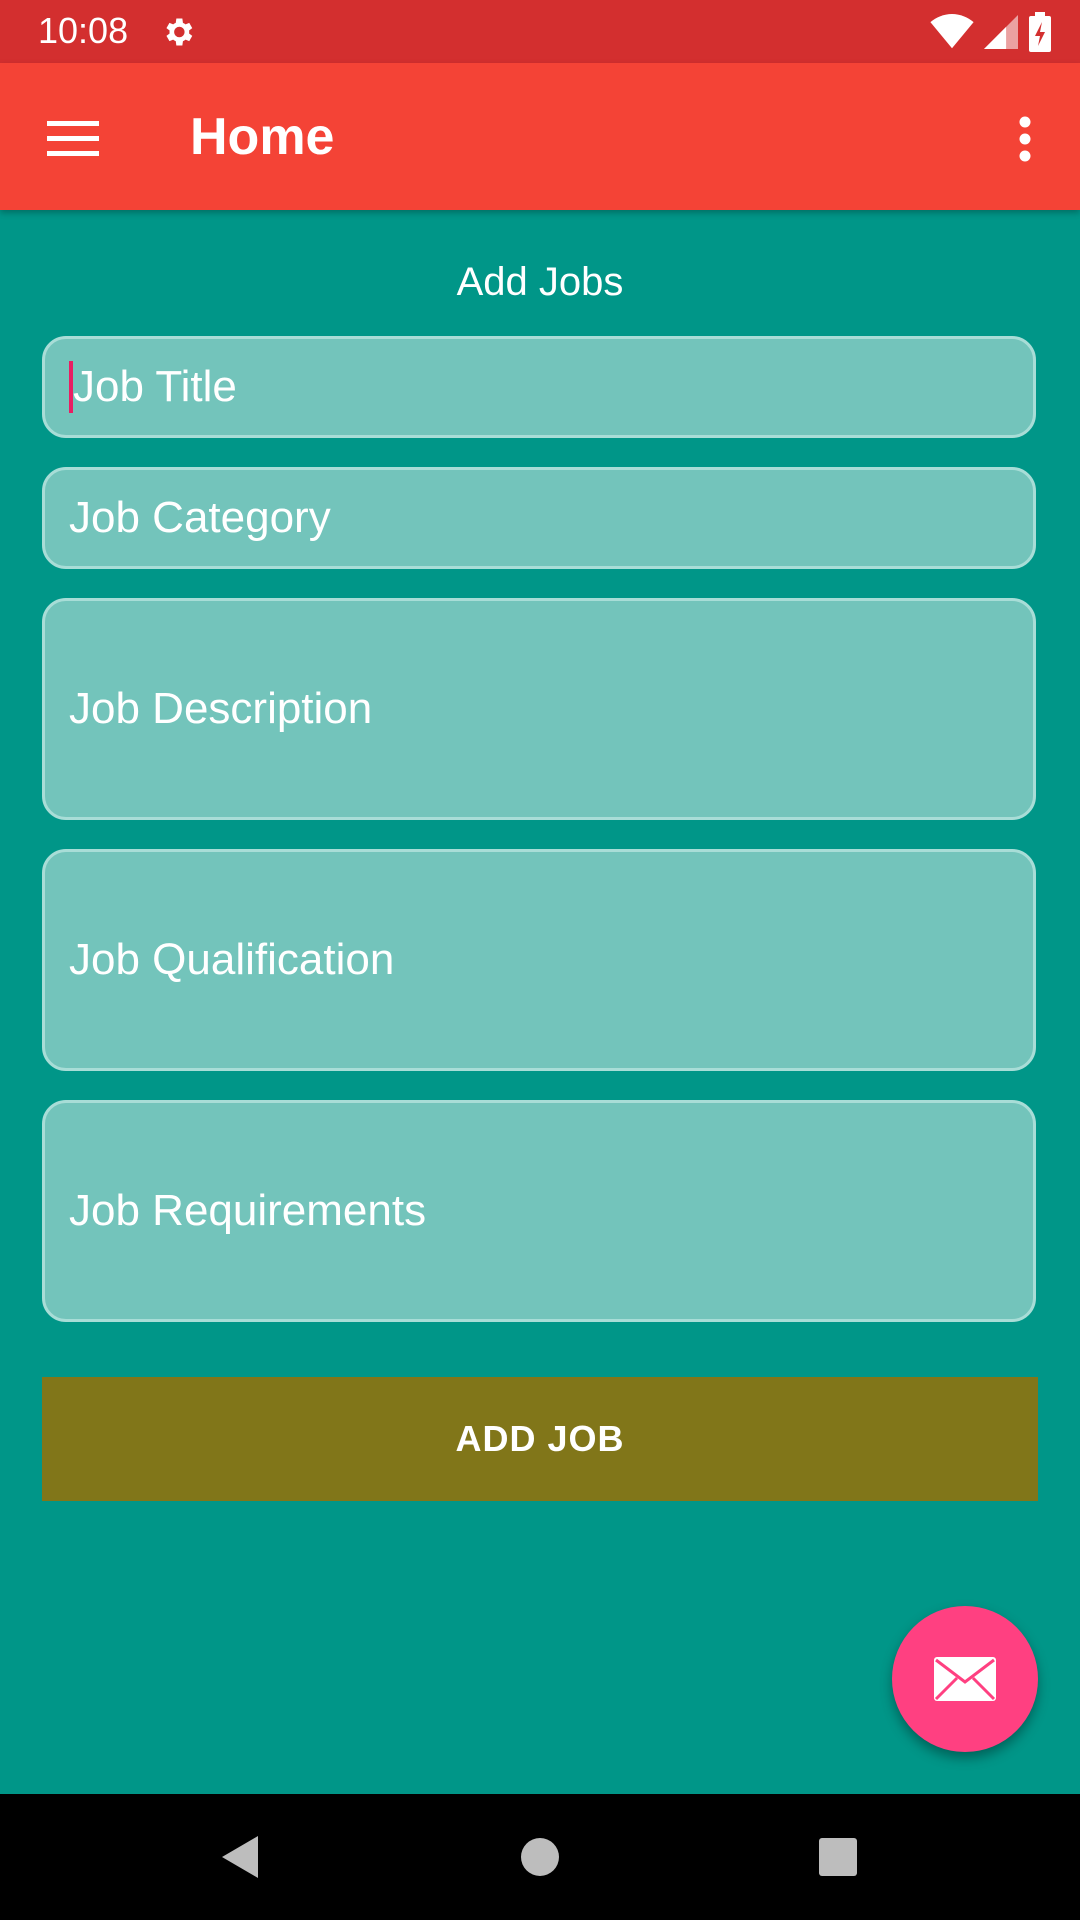 The height and width of the screenshot is (1920, 1080). I want to click on job-title-input, so click(552, 387).